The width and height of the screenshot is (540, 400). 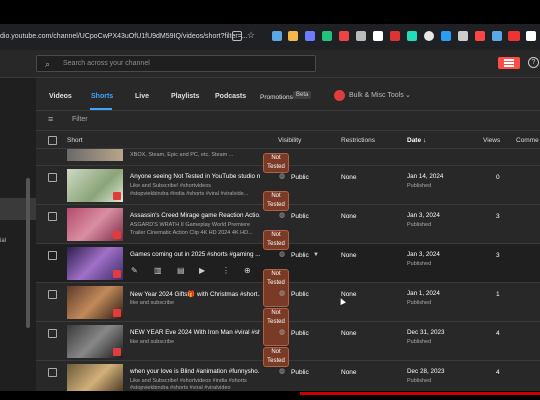 What do you see at coordinates (247, 270) in the screenshot?
I see `extension-action-icon: ⊕` at bounding box center [247, 270].